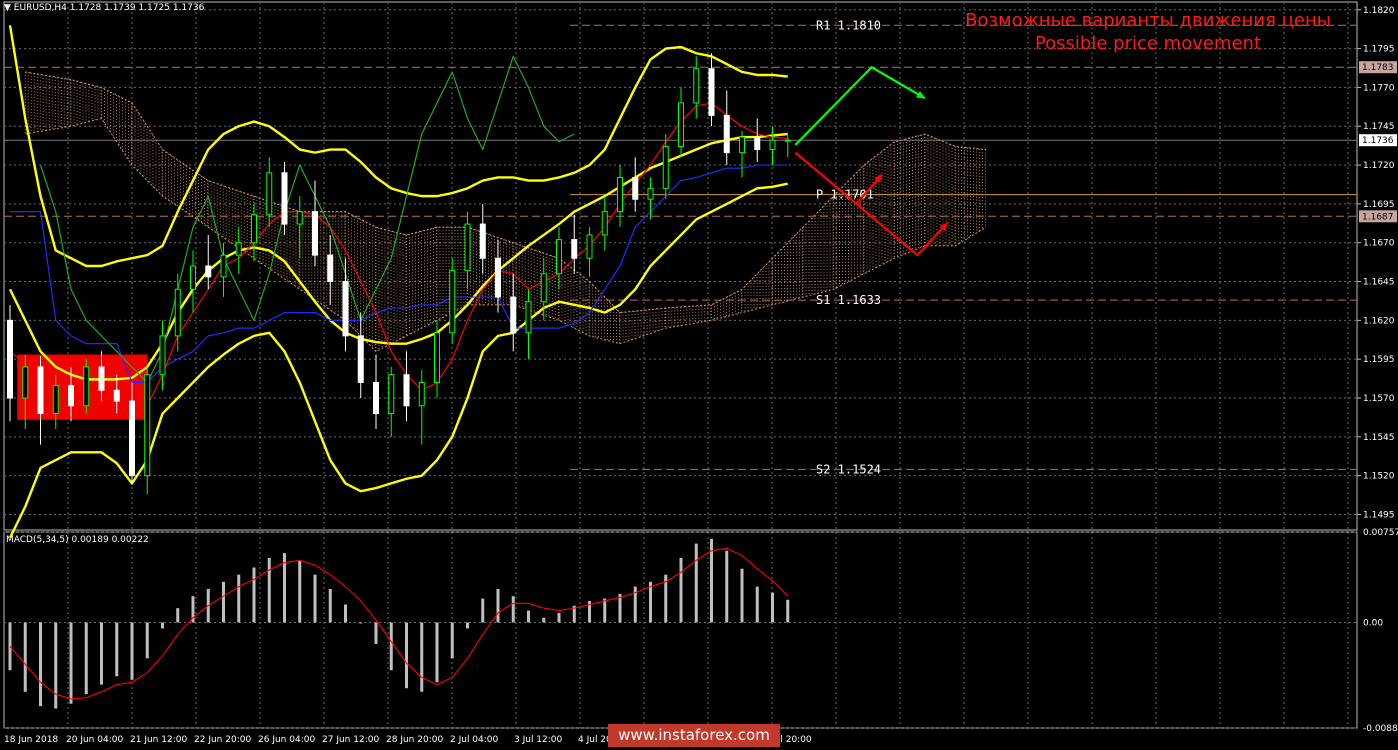 Image resolution: width=1398 pixels, height=750 pixels. I want to click on time-tick-label: 28 Jun 20:00, so click(414, 740).